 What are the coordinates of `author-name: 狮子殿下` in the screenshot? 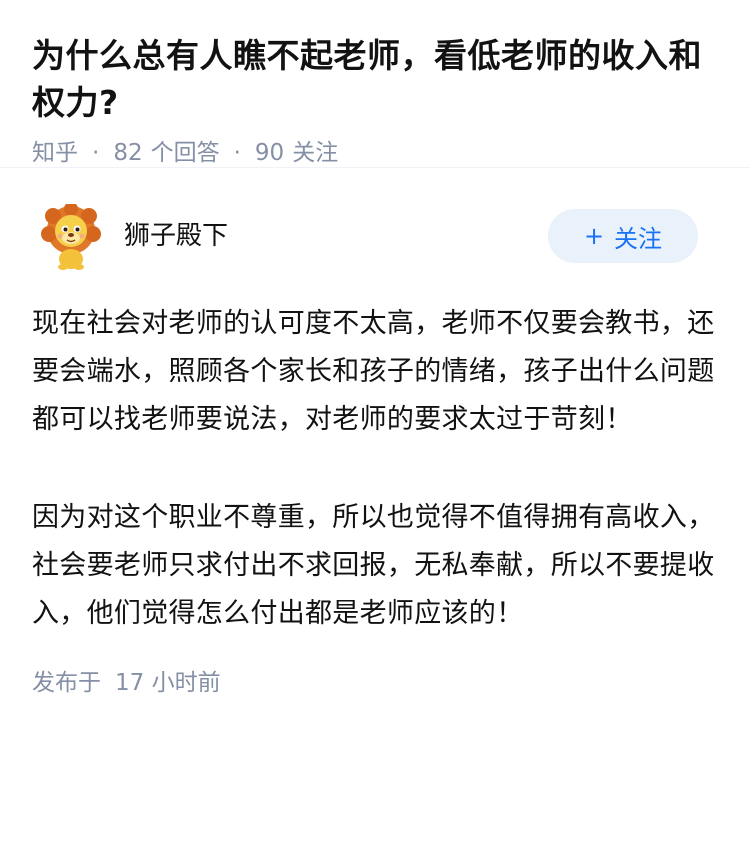 It's located at (176, 236).